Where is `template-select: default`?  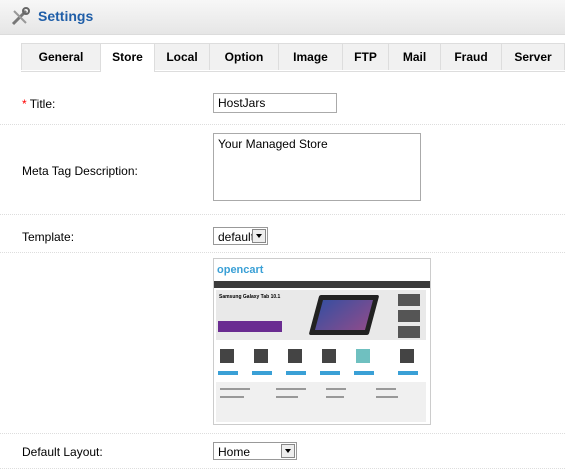 template-select: default is located at coordinates (240, 236).